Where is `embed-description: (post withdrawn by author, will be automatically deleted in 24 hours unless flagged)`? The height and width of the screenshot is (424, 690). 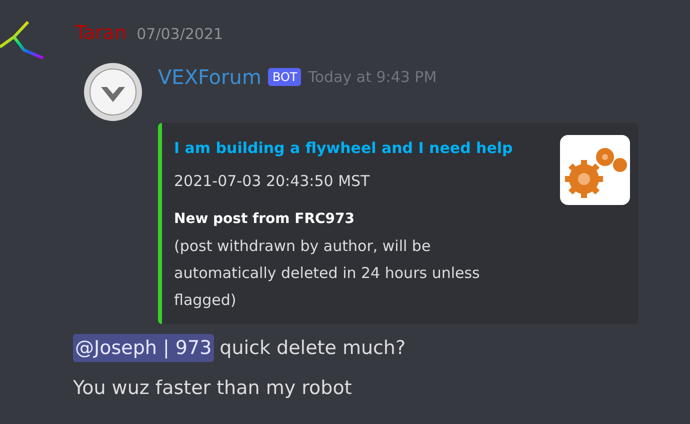 embed-description: (post withdrawn by author, will be automatically deleted in 24 hours unless flagged) is located at coordinates (327, 273).